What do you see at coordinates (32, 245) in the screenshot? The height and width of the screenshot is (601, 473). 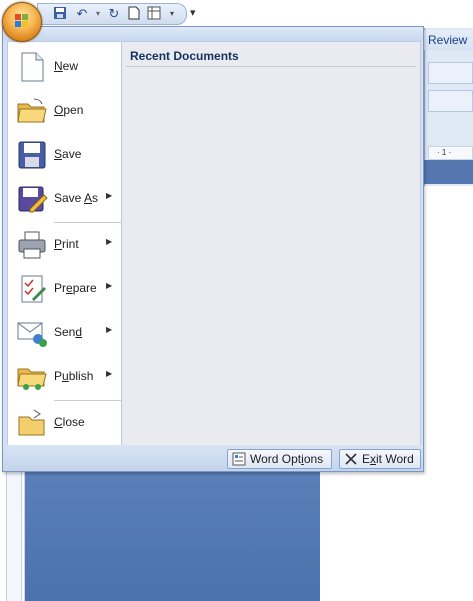 I see `printer-icon` at bounding box center [32, 245].